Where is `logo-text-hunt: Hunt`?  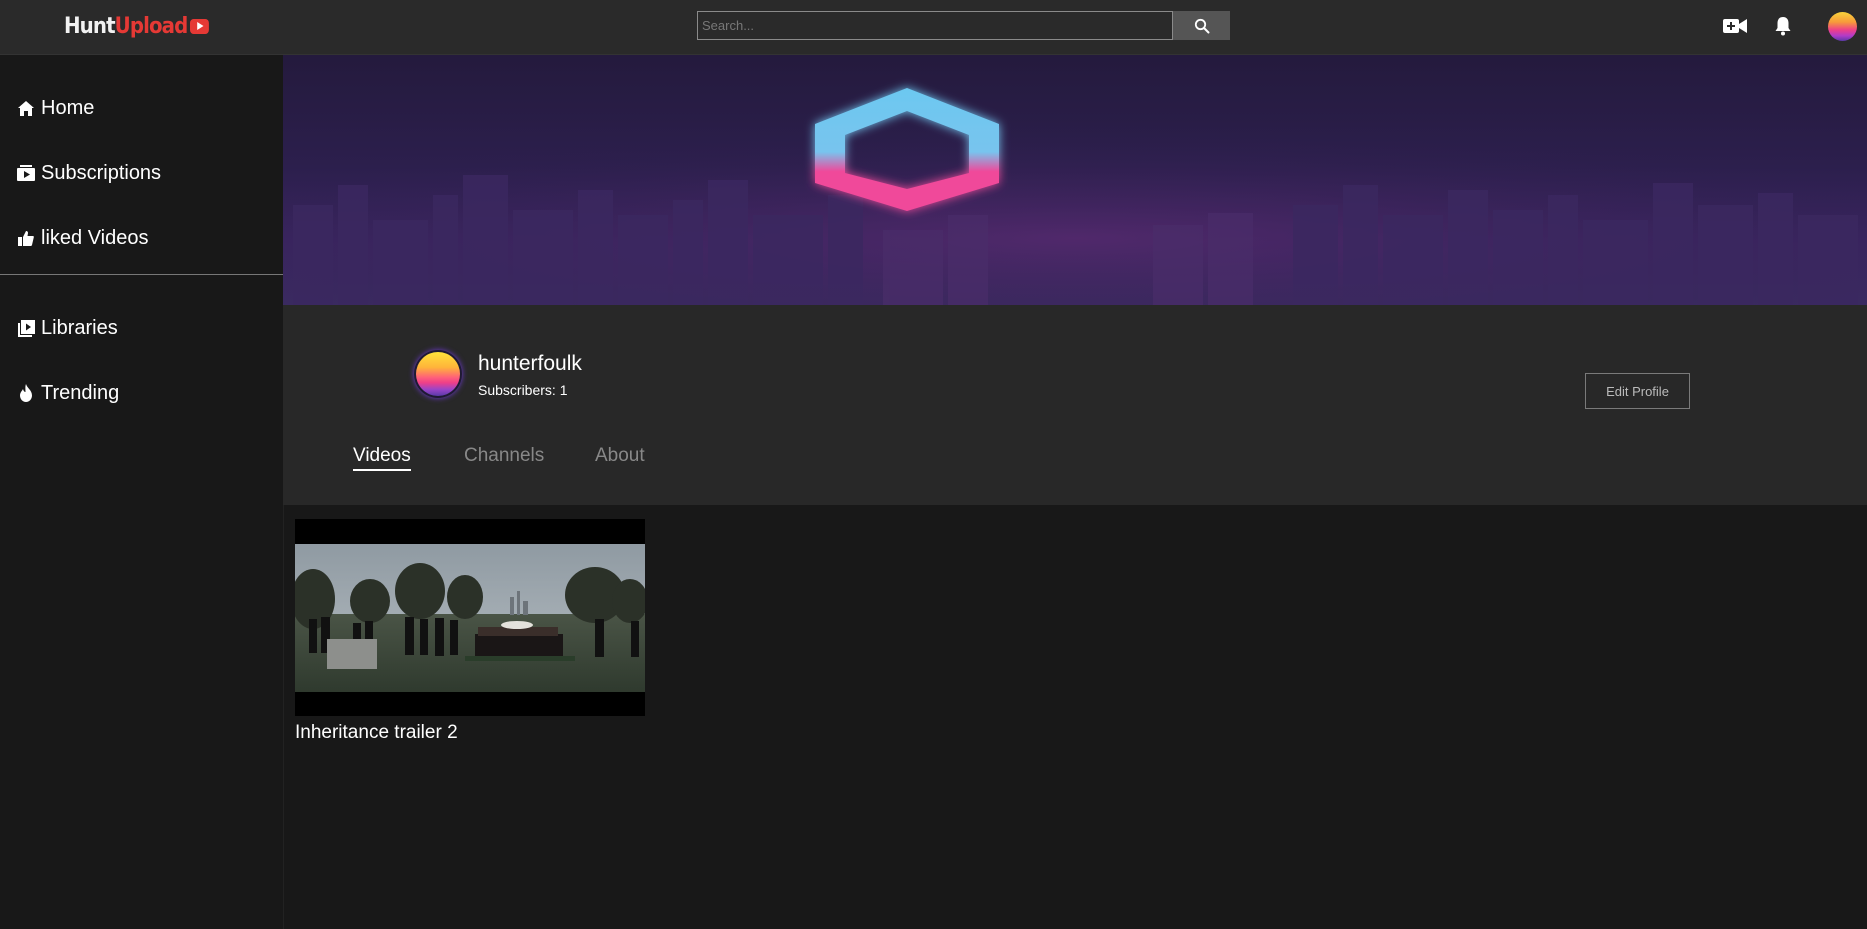 logo-text-hunt: Hunt is located at coordinates (90, 26).